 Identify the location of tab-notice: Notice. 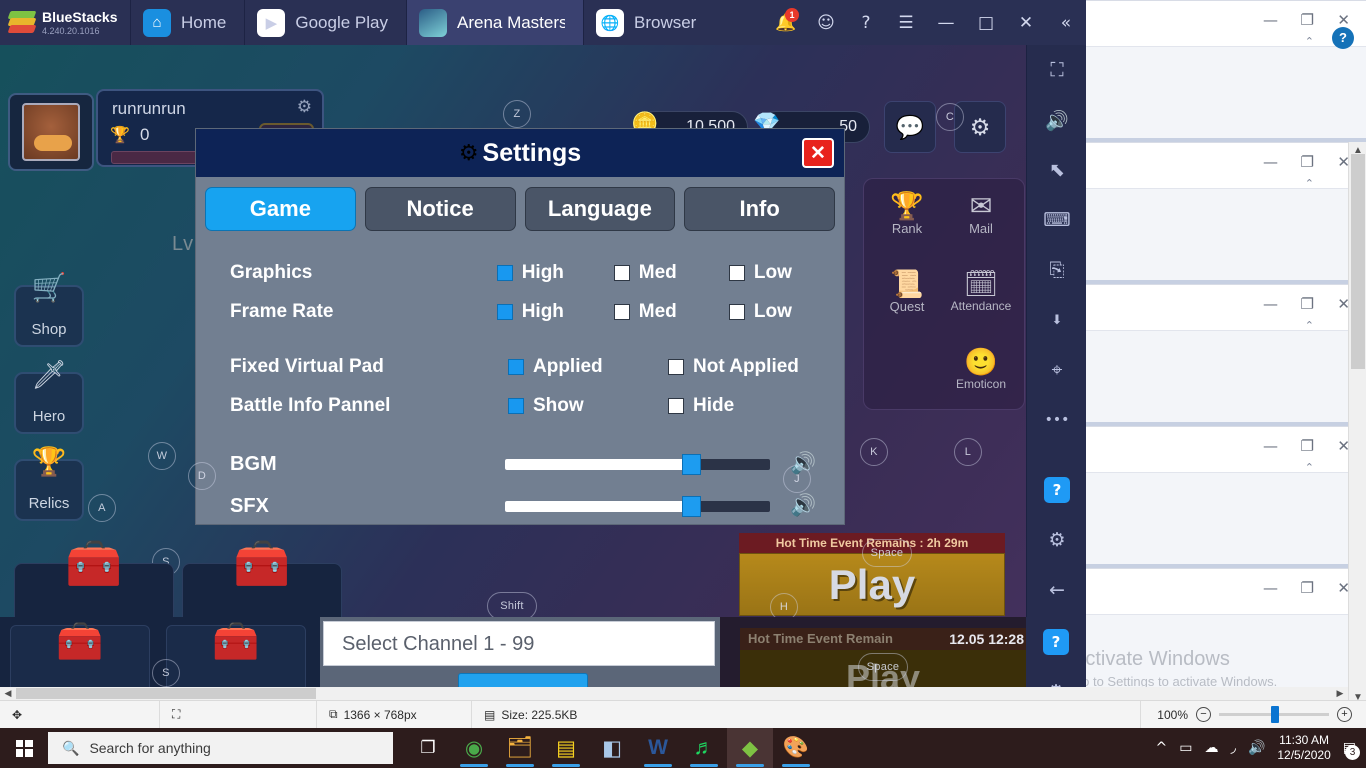
(440, 209).